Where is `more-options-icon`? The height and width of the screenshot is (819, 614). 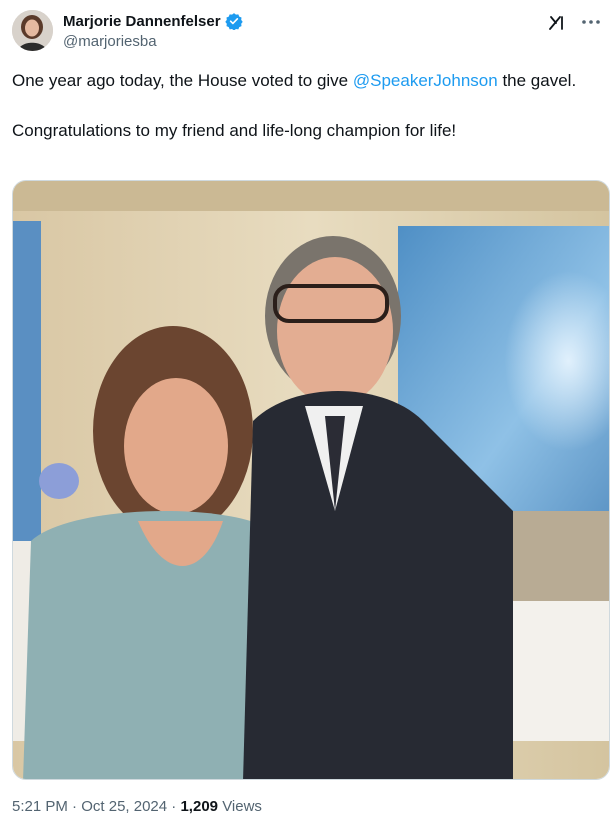 more-options-icon is located at coordinates (591, 22).